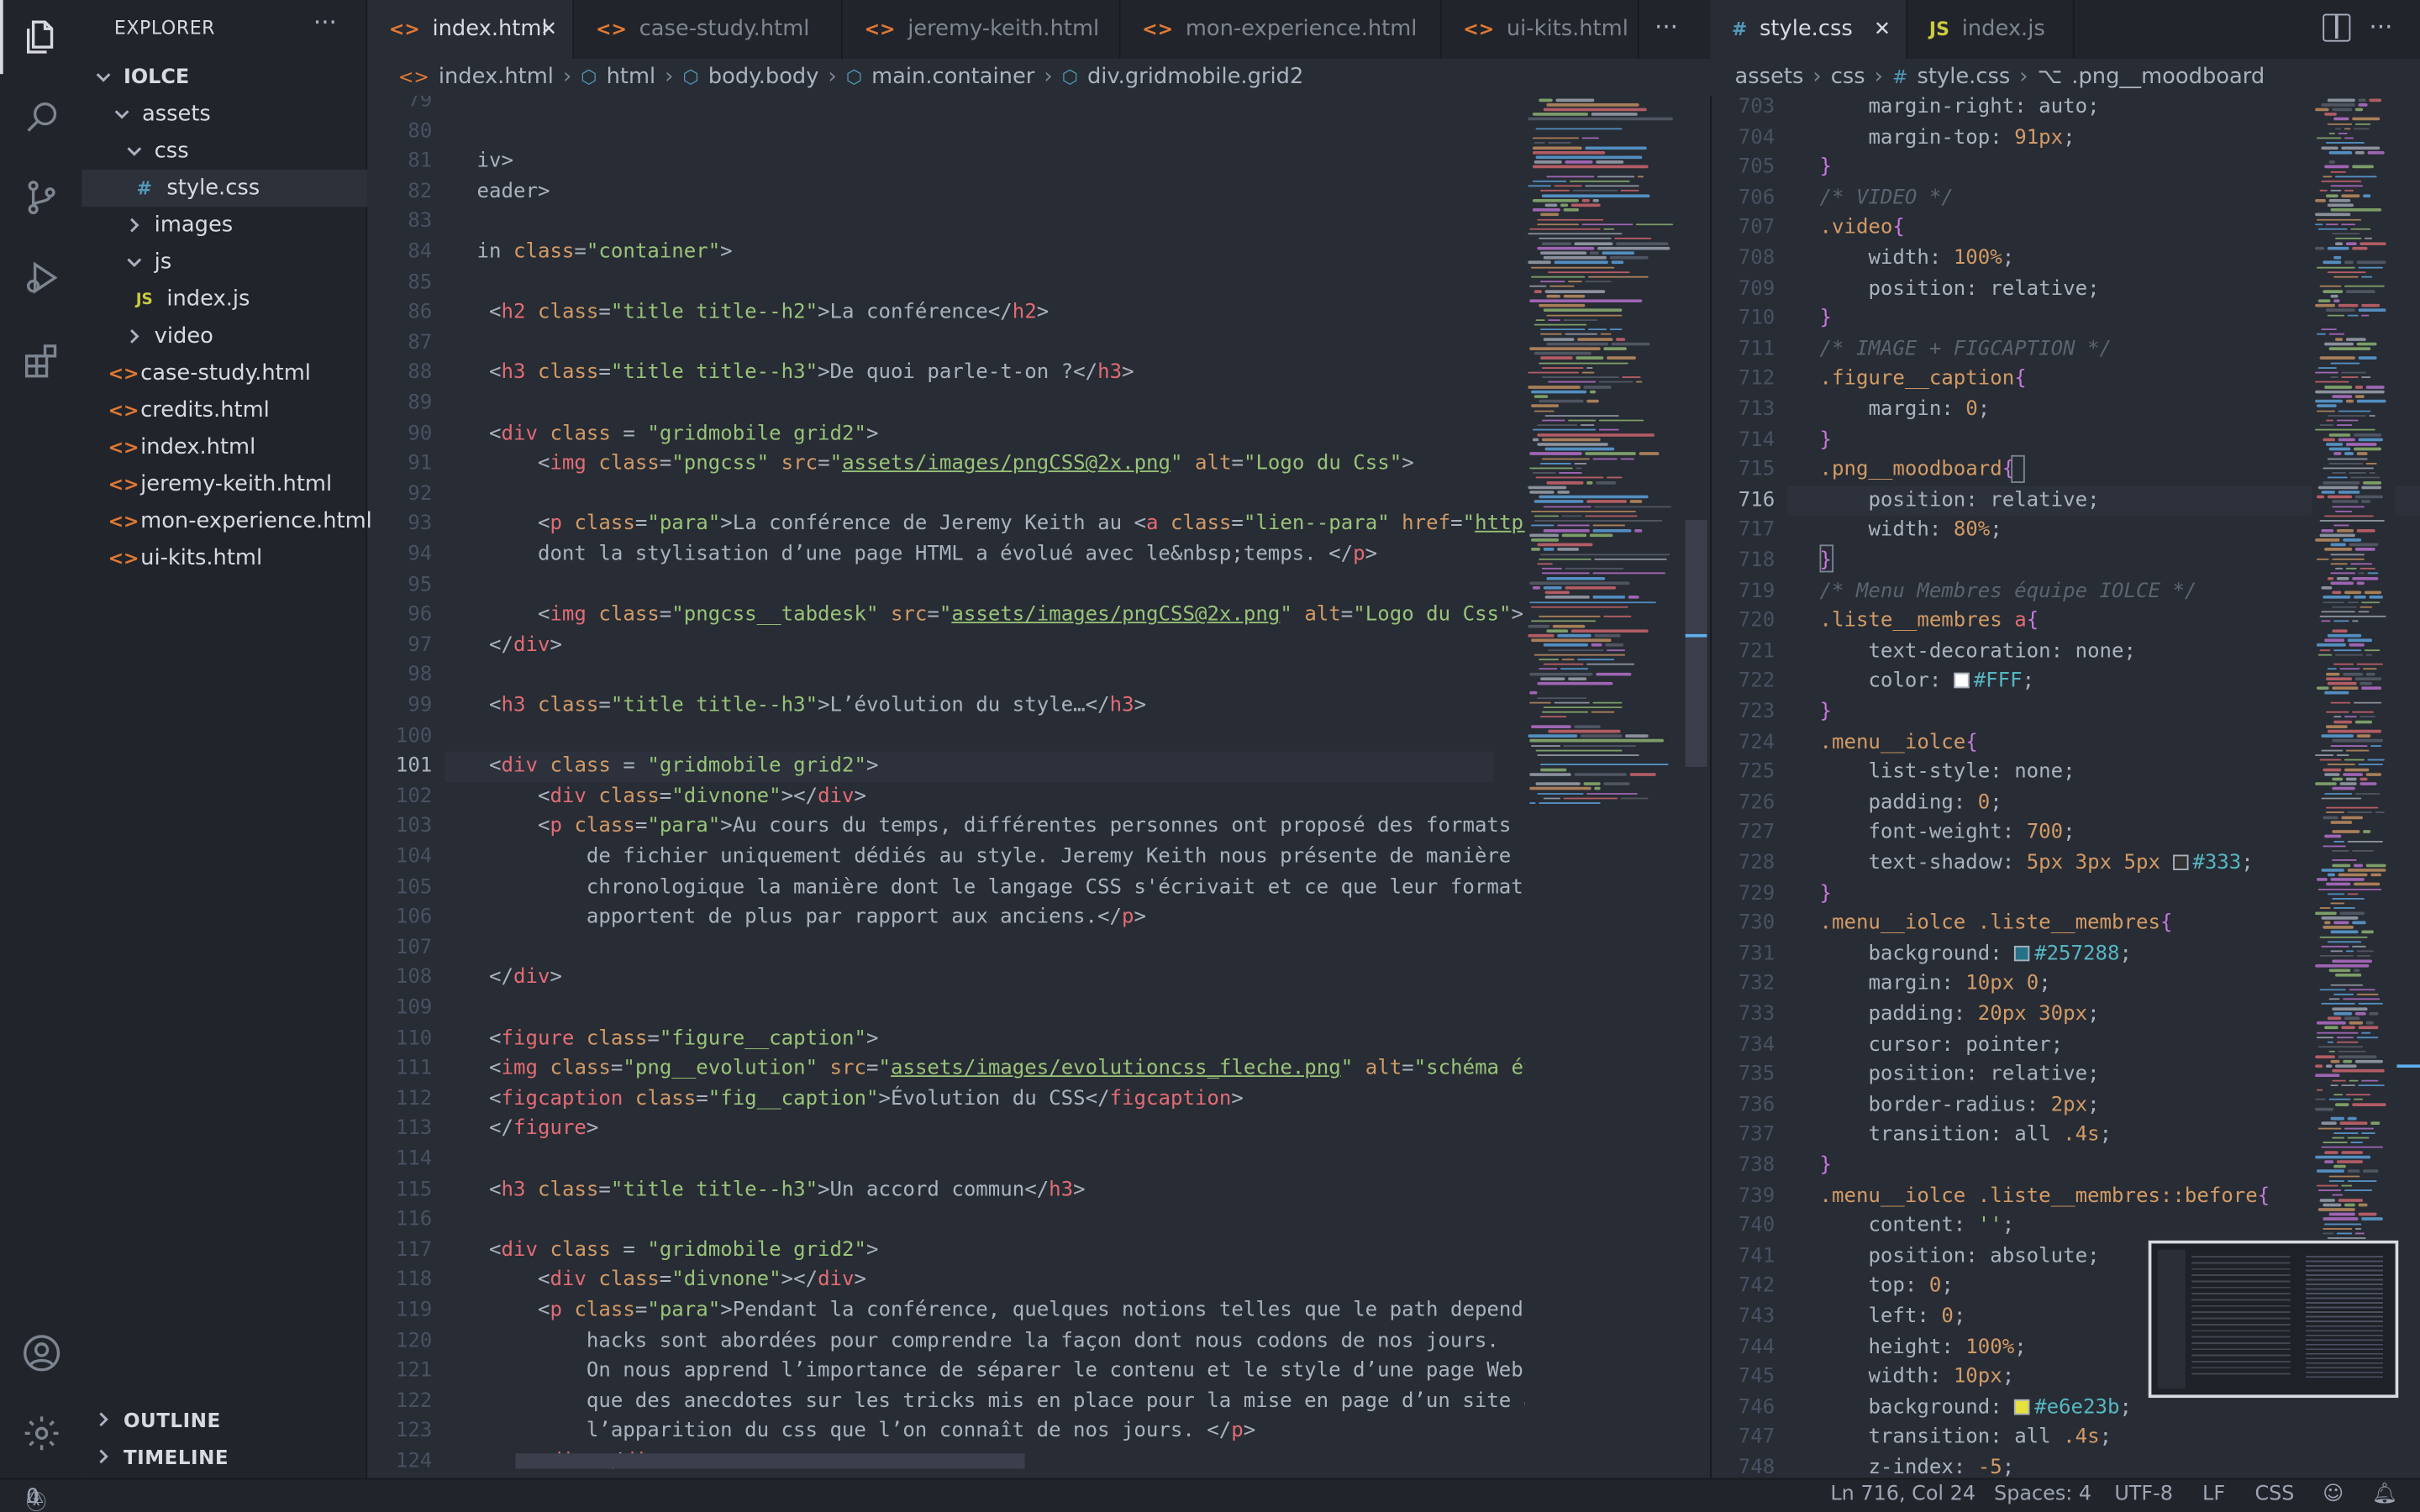  I want to click on code-line: top: 0;, so click(1886, 1287).